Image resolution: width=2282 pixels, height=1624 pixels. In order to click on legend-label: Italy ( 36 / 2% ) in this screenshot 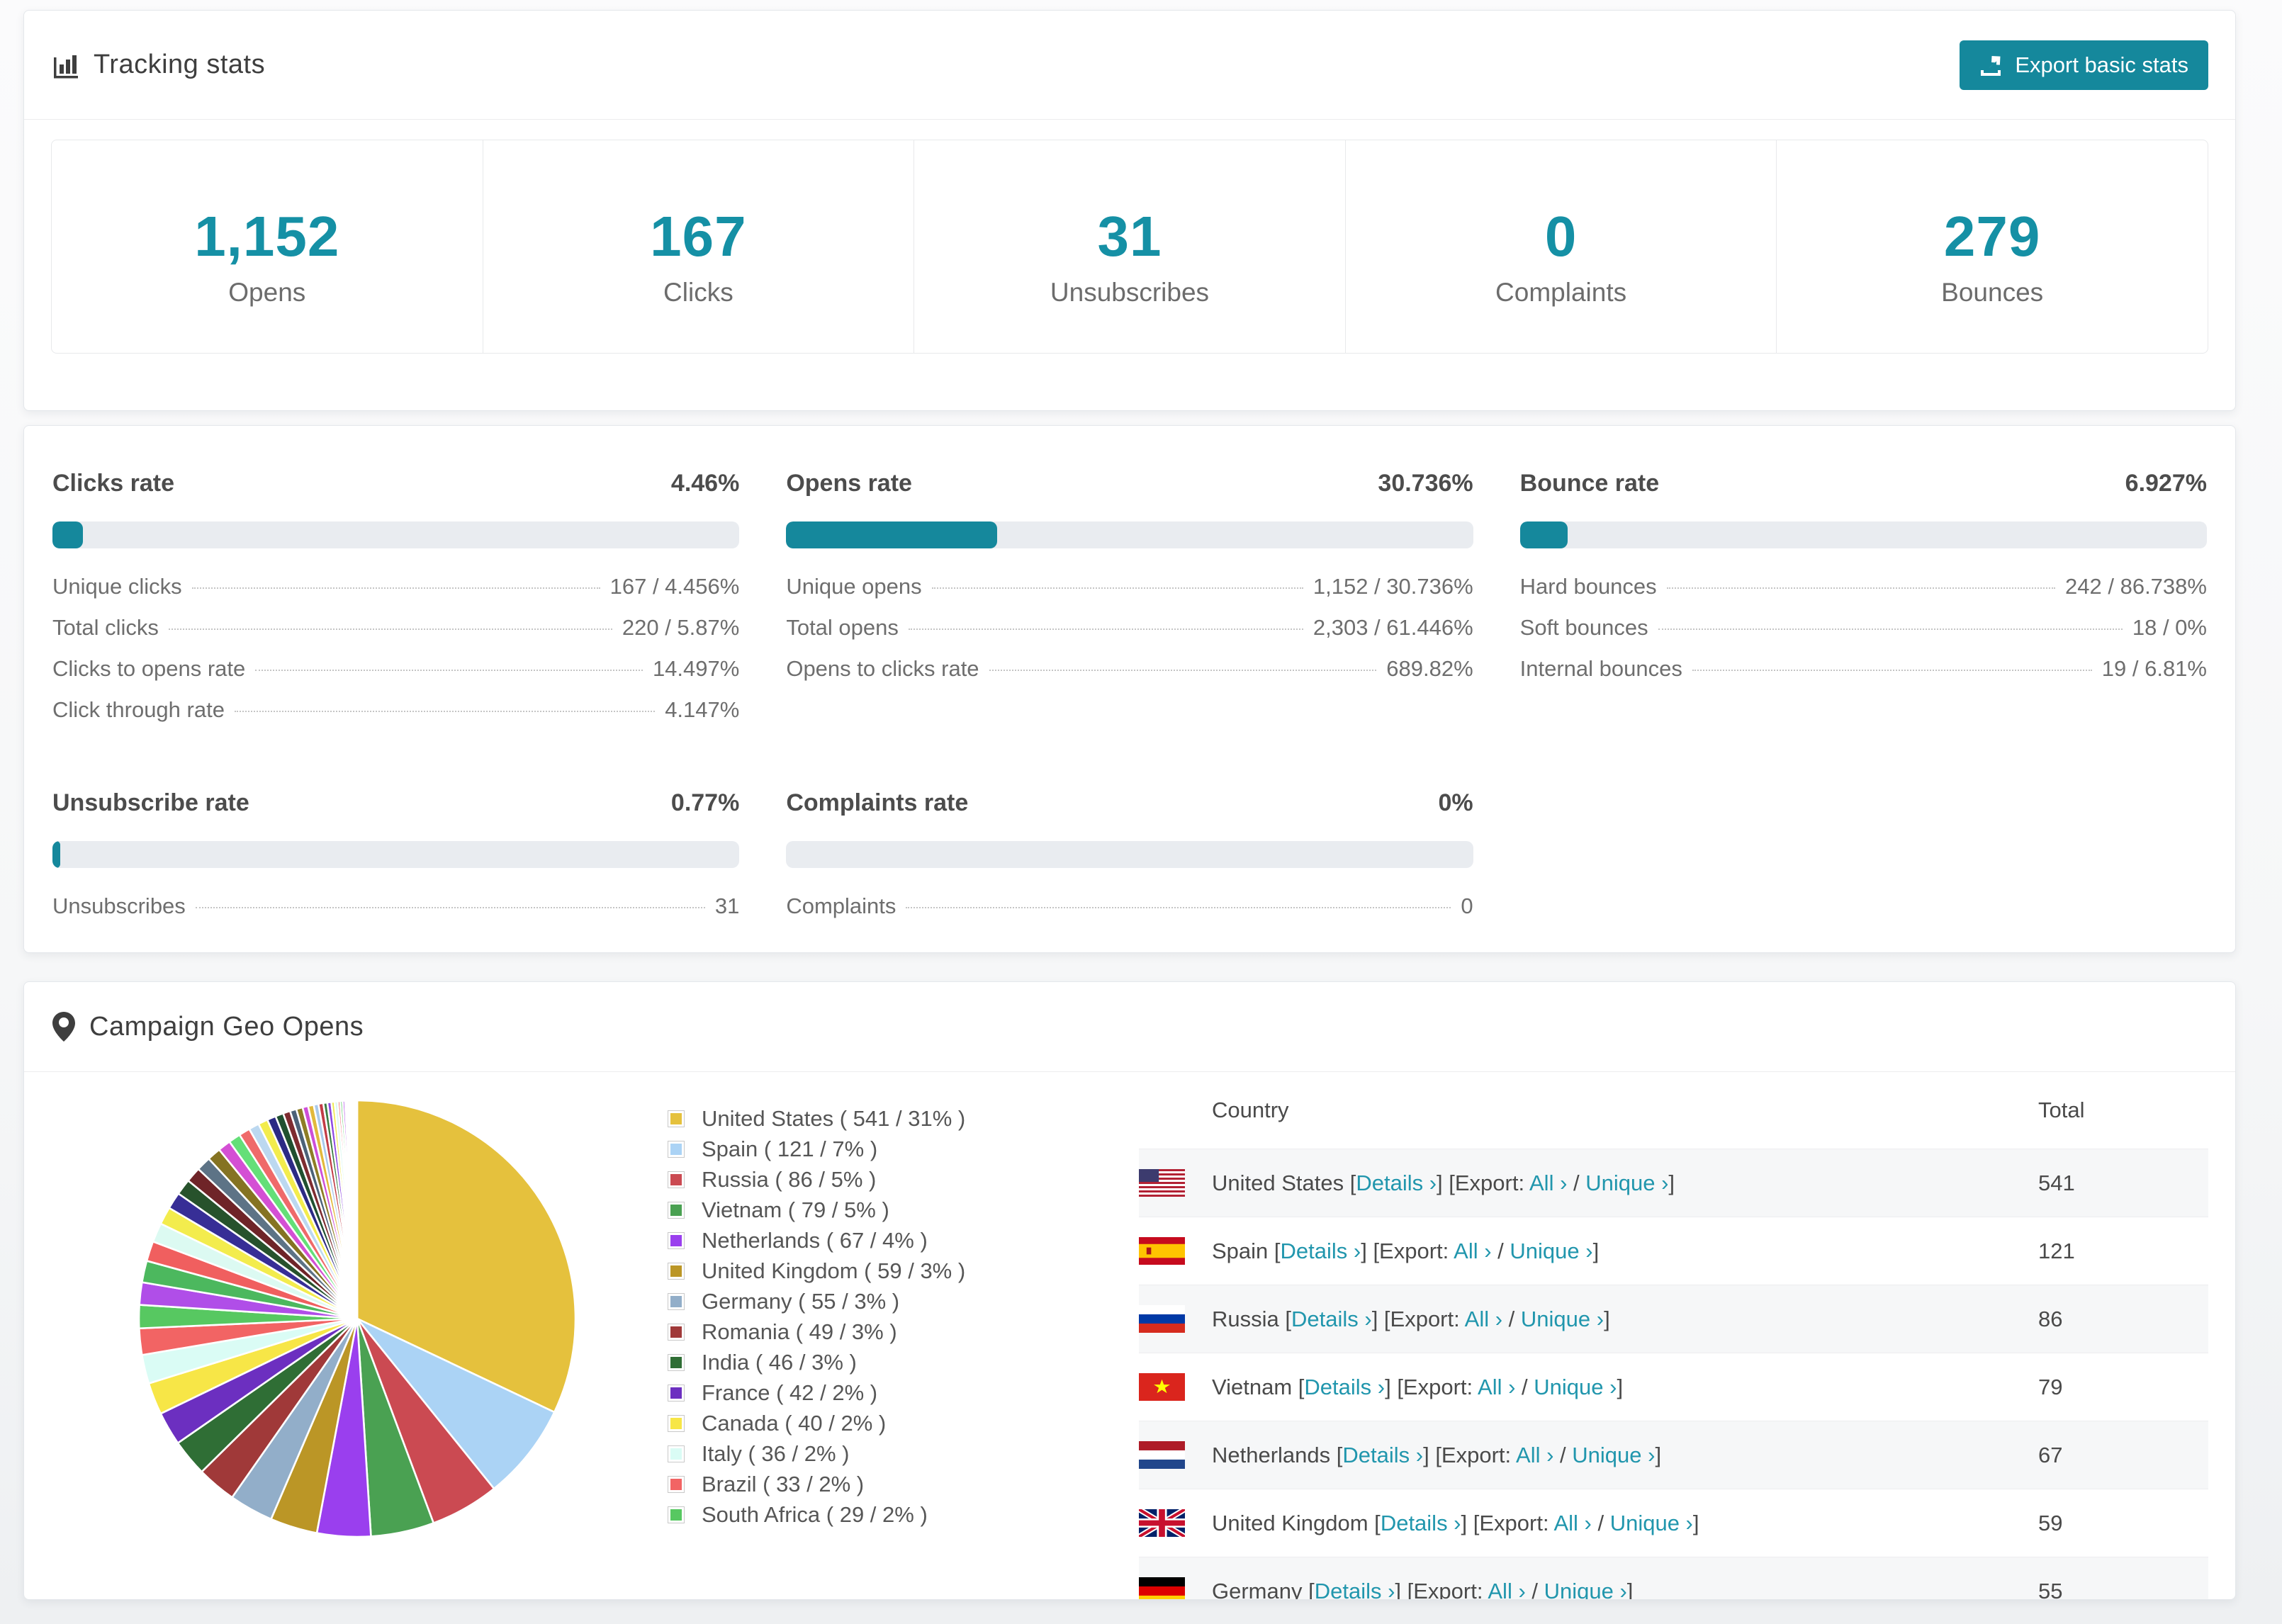, I will do `click(776, 1453)`.